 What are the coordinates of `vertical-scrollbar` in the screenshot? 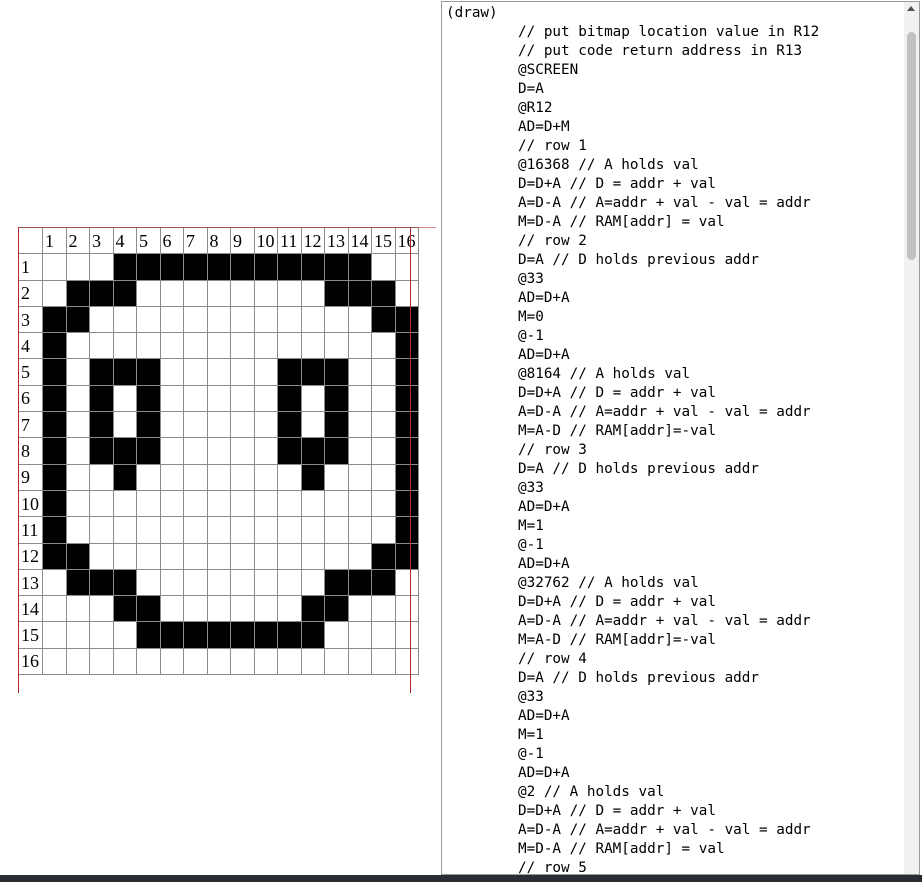 It's located at (911, 438).